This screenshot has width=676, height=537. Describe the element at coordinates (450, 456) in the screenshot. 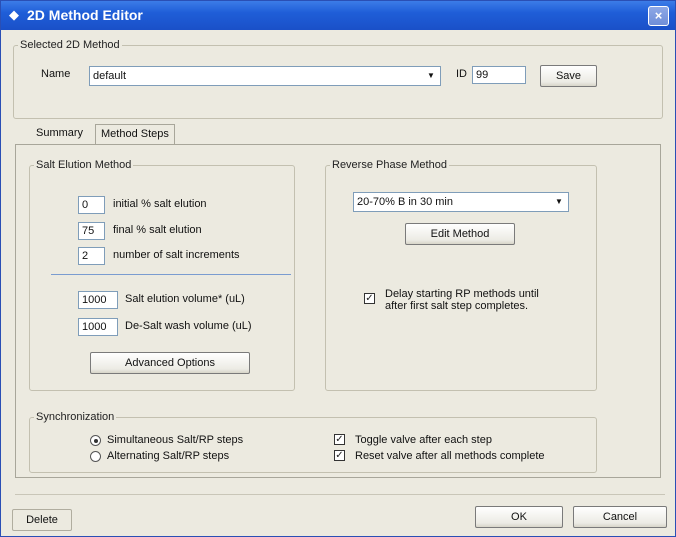

I see `reset-valve-label: Reset valve after all methods complete` at that location.